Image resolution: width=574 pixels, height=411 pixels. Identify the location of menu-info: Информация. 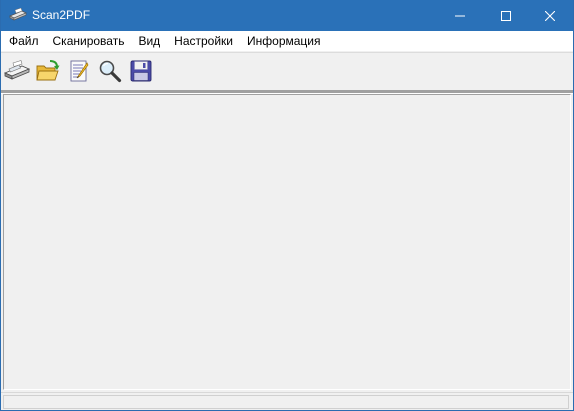
(283, 41).